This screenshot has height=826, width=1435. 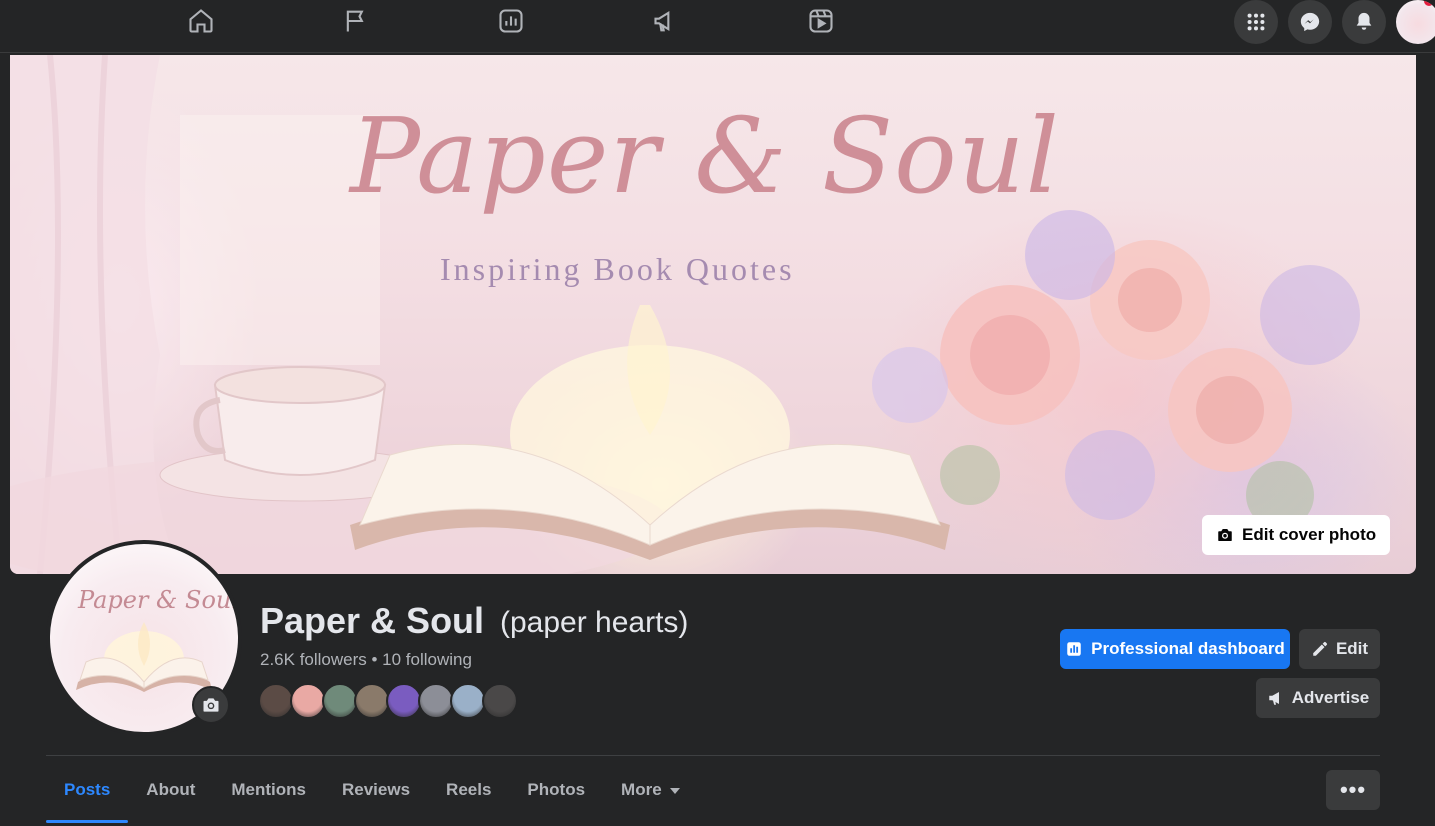 I want to click on tab-more: More, so click(x=650, y=790).